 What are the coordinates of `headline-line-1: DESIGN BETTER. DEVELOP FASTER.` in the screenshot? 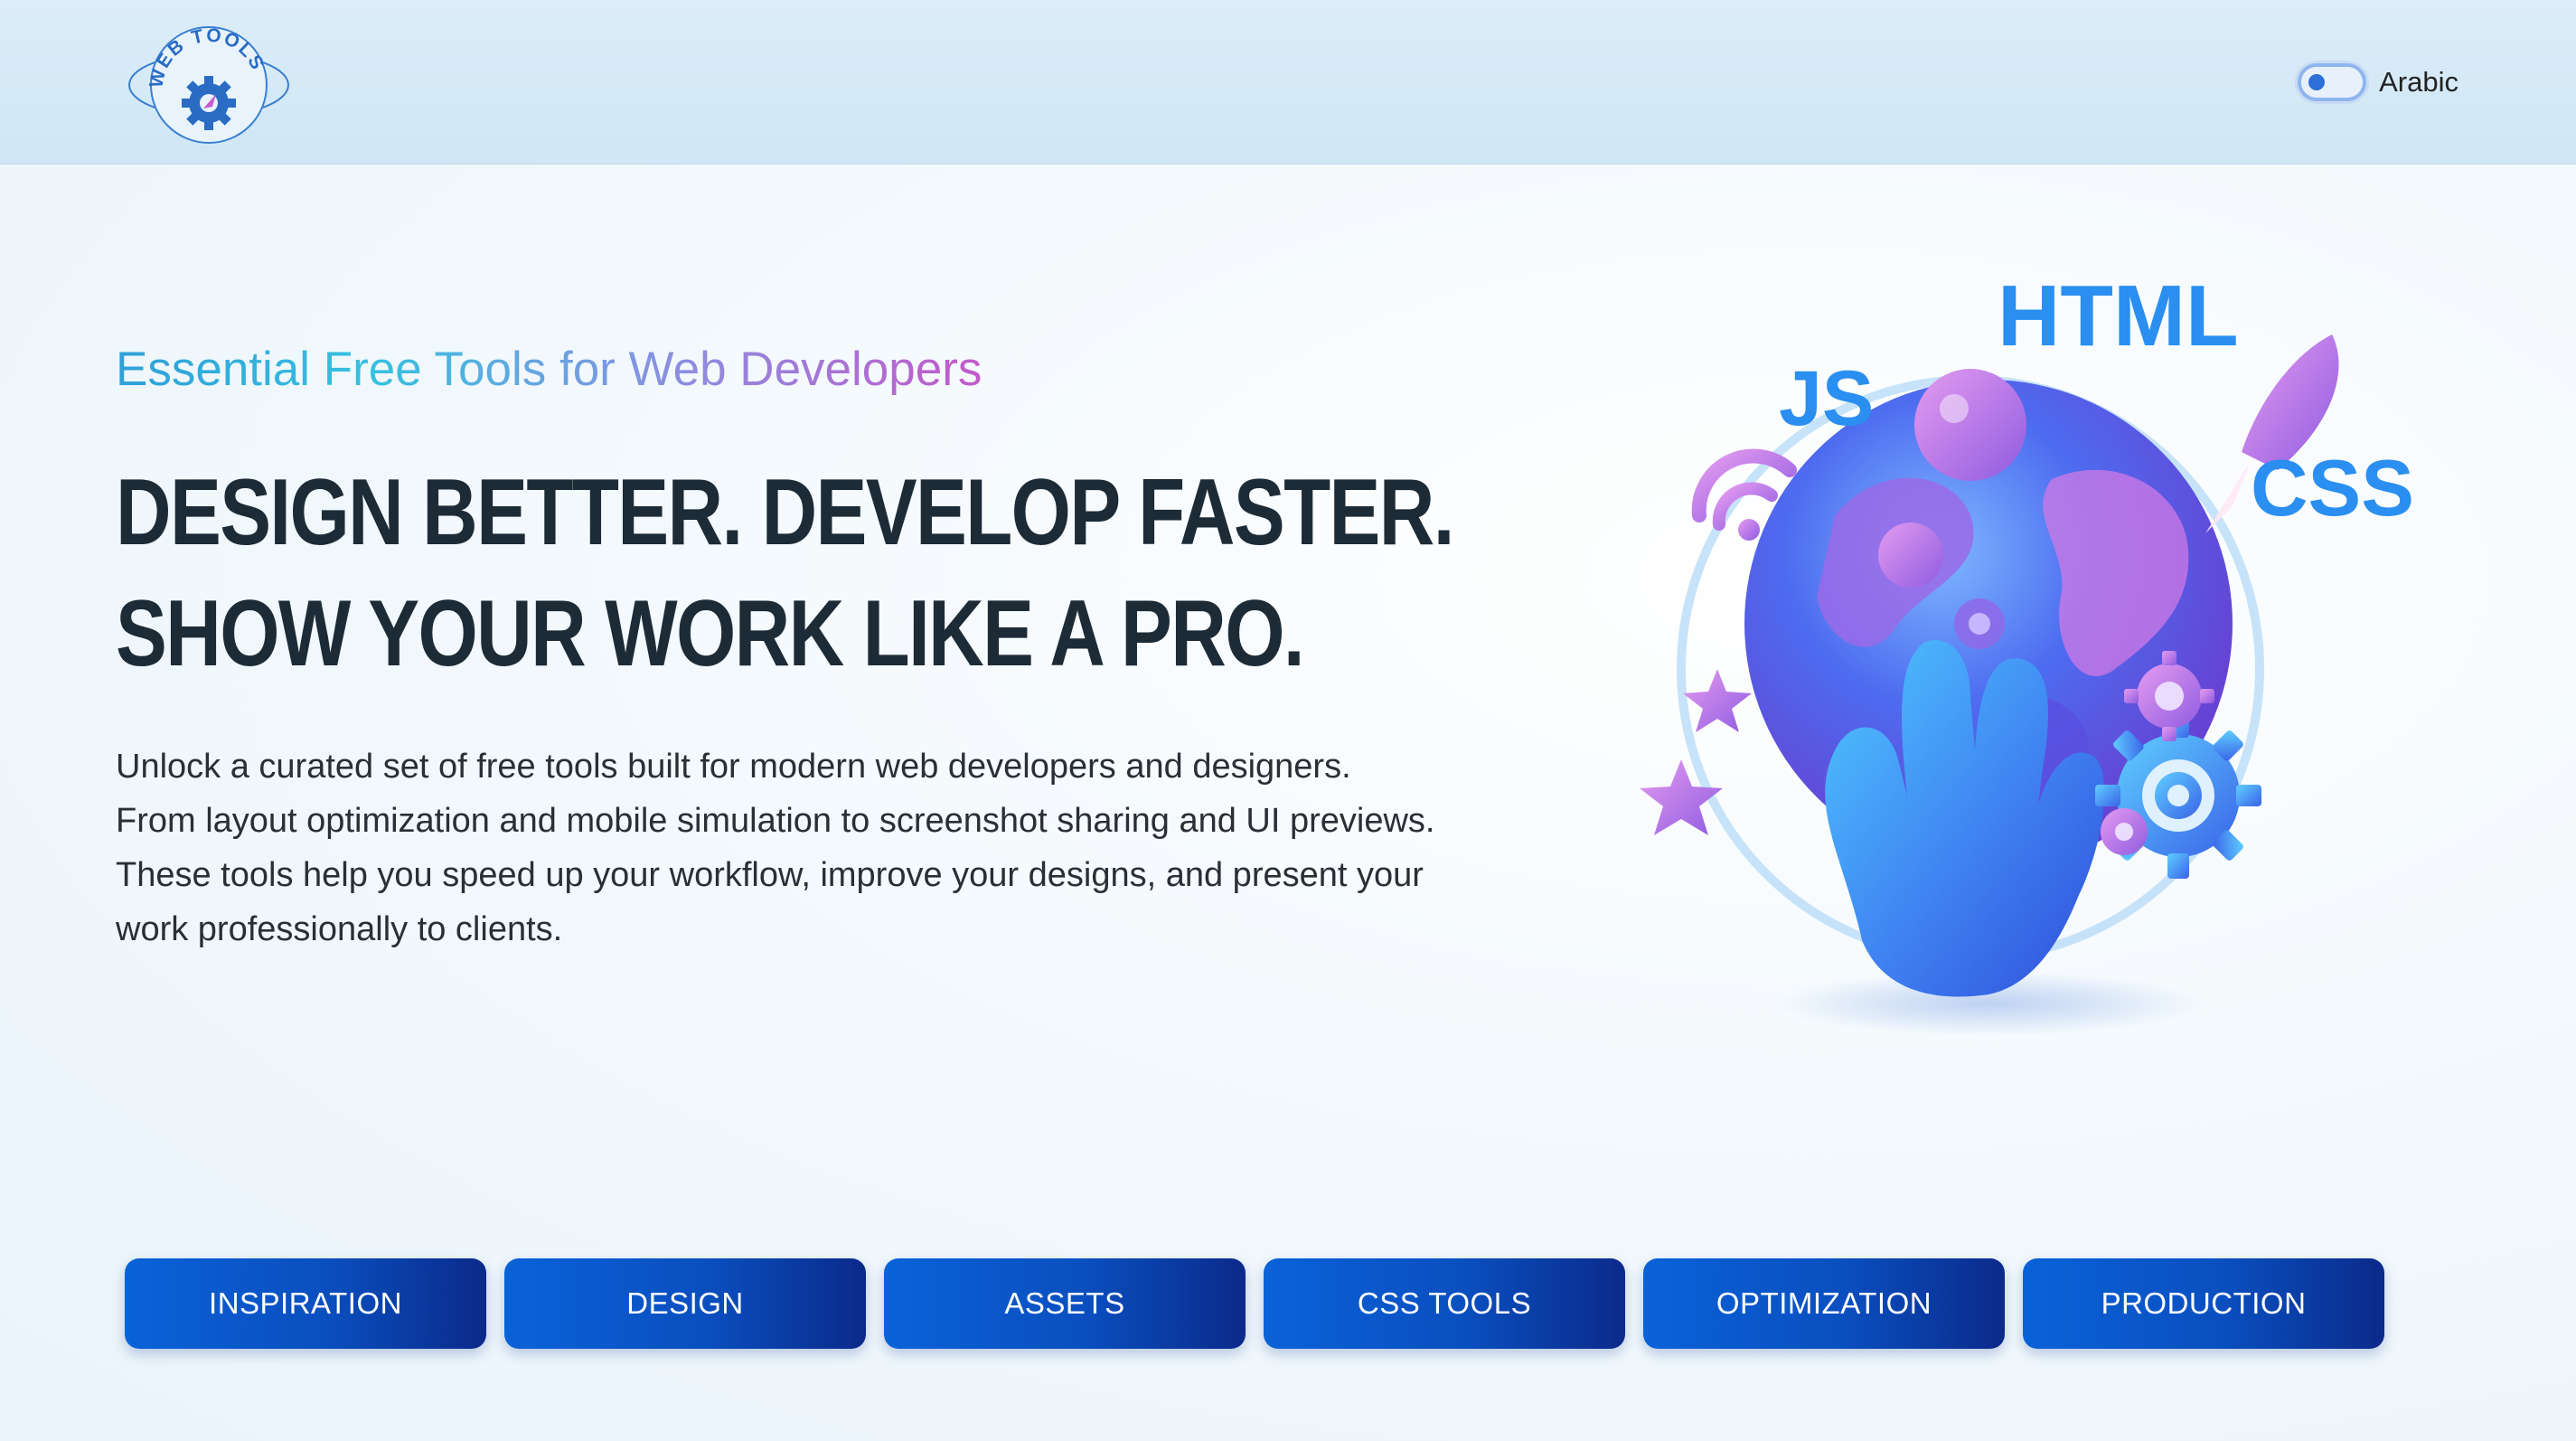 It's located at (785, 512).